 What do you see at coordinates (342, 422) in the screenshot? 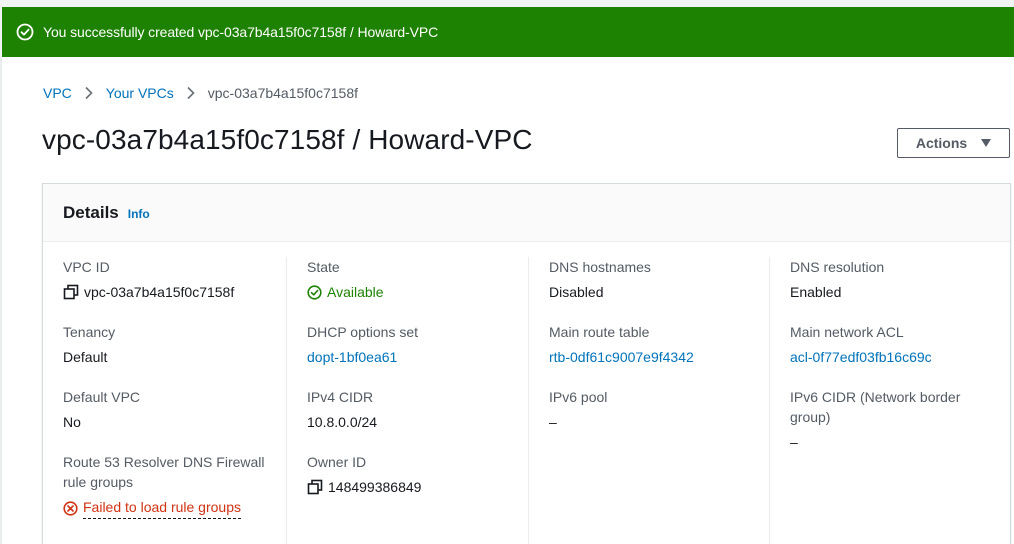
I see `field-value: 10.8.0.0/24` at bounding box center [342, 422].